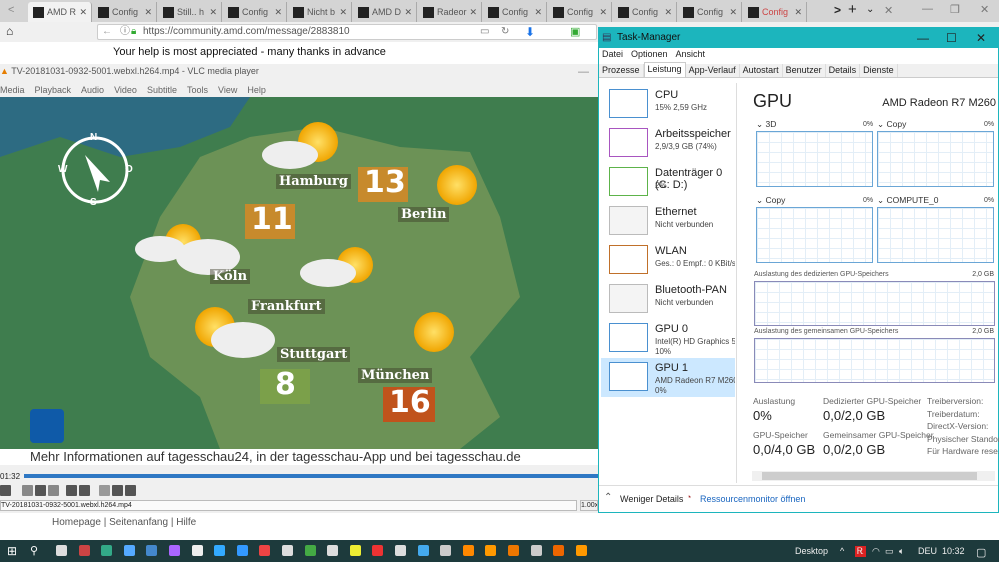 The width and height of the screenshot is (999, 562). What do you see at coordinates (575, 31) in the screenshot?
I see `extension-icon: ▣` at bounding box center [575, 31].